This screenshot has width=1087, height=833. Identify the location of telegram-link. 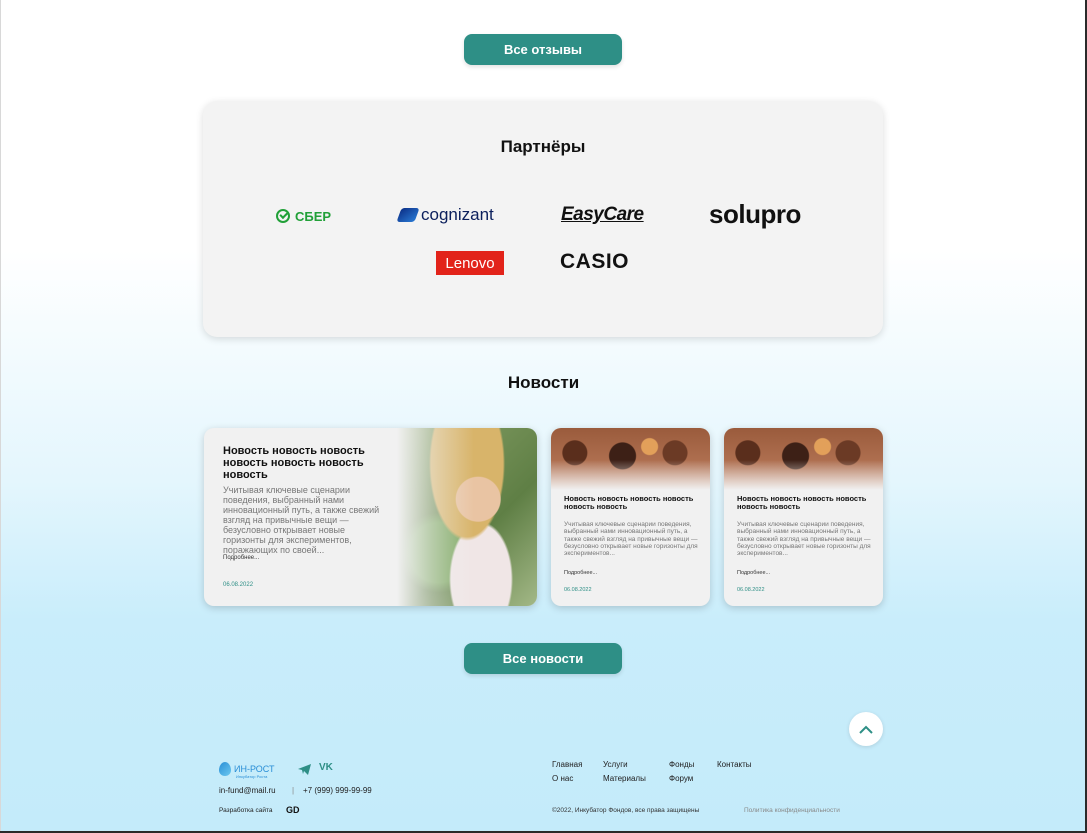
(304, 771).